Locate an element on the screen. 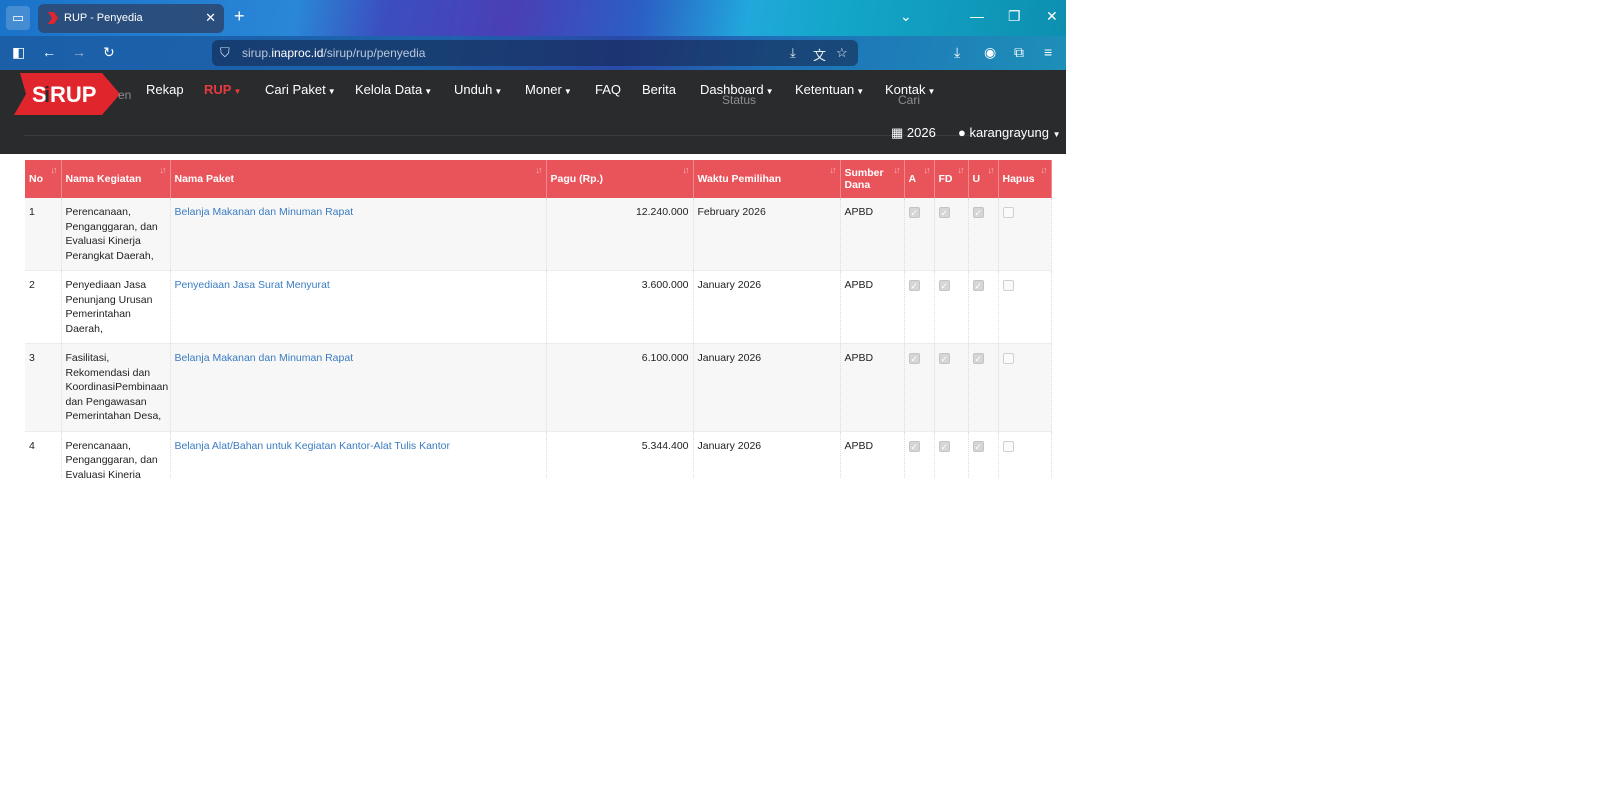 Image resolution: width=1600 pixels, height=786 pixels. sidebar-icon: ◧ is located at coordinates (18, 52).